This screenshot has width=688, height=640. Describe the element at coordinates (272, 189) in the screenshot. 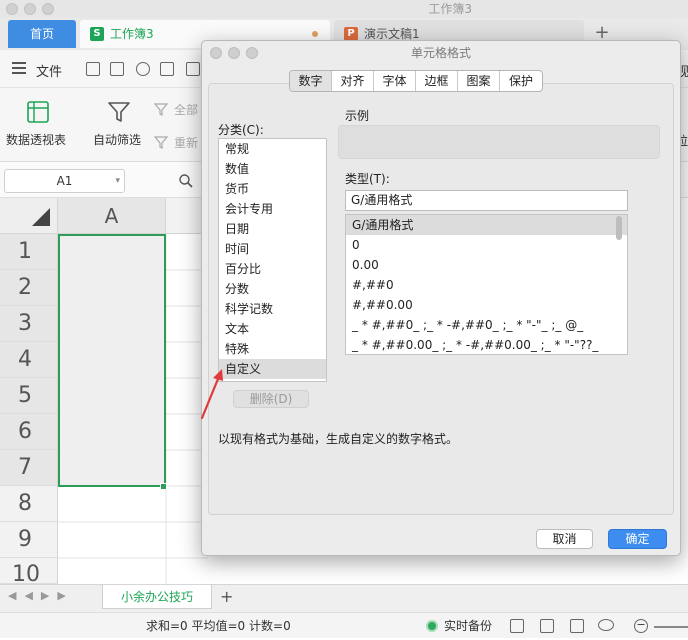

I see `category-item-currency: 货币` at that location.